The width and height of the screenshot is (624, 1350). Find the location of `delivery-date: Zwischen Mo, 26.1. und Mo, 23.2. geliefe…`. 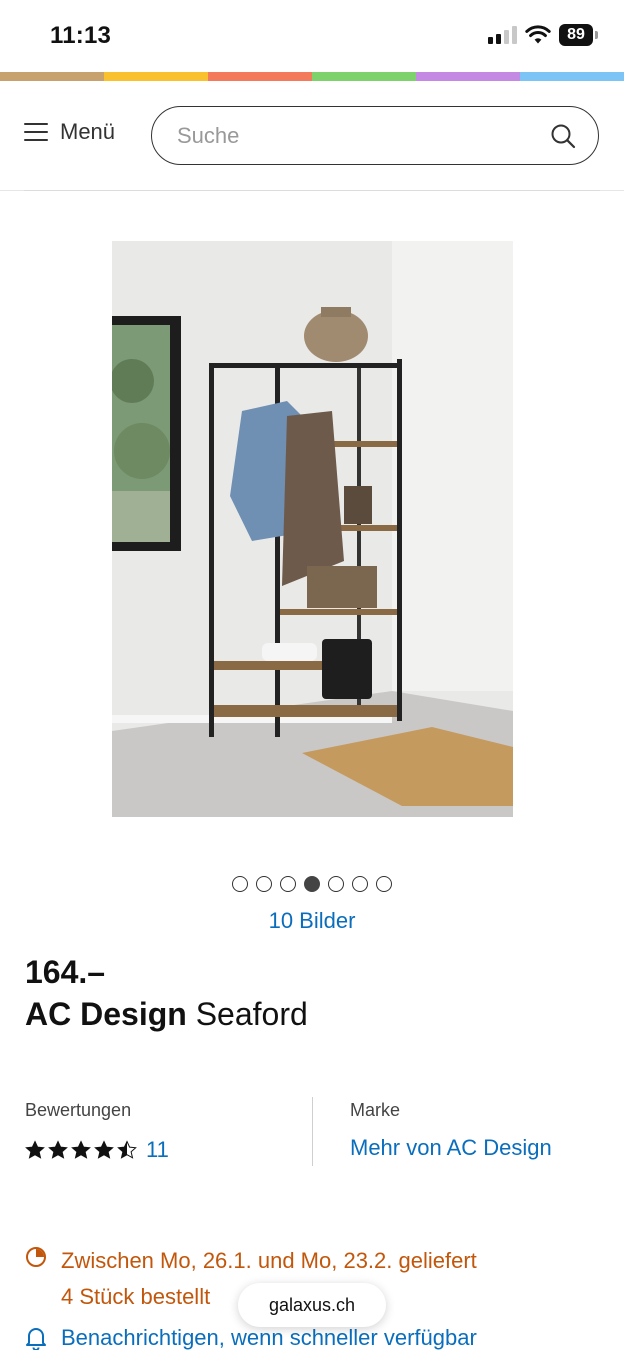

delivery-date: Zwischen Mo, 26.1. und Mo, 23.2. geliefe… is located at coordinates (269, 1260).